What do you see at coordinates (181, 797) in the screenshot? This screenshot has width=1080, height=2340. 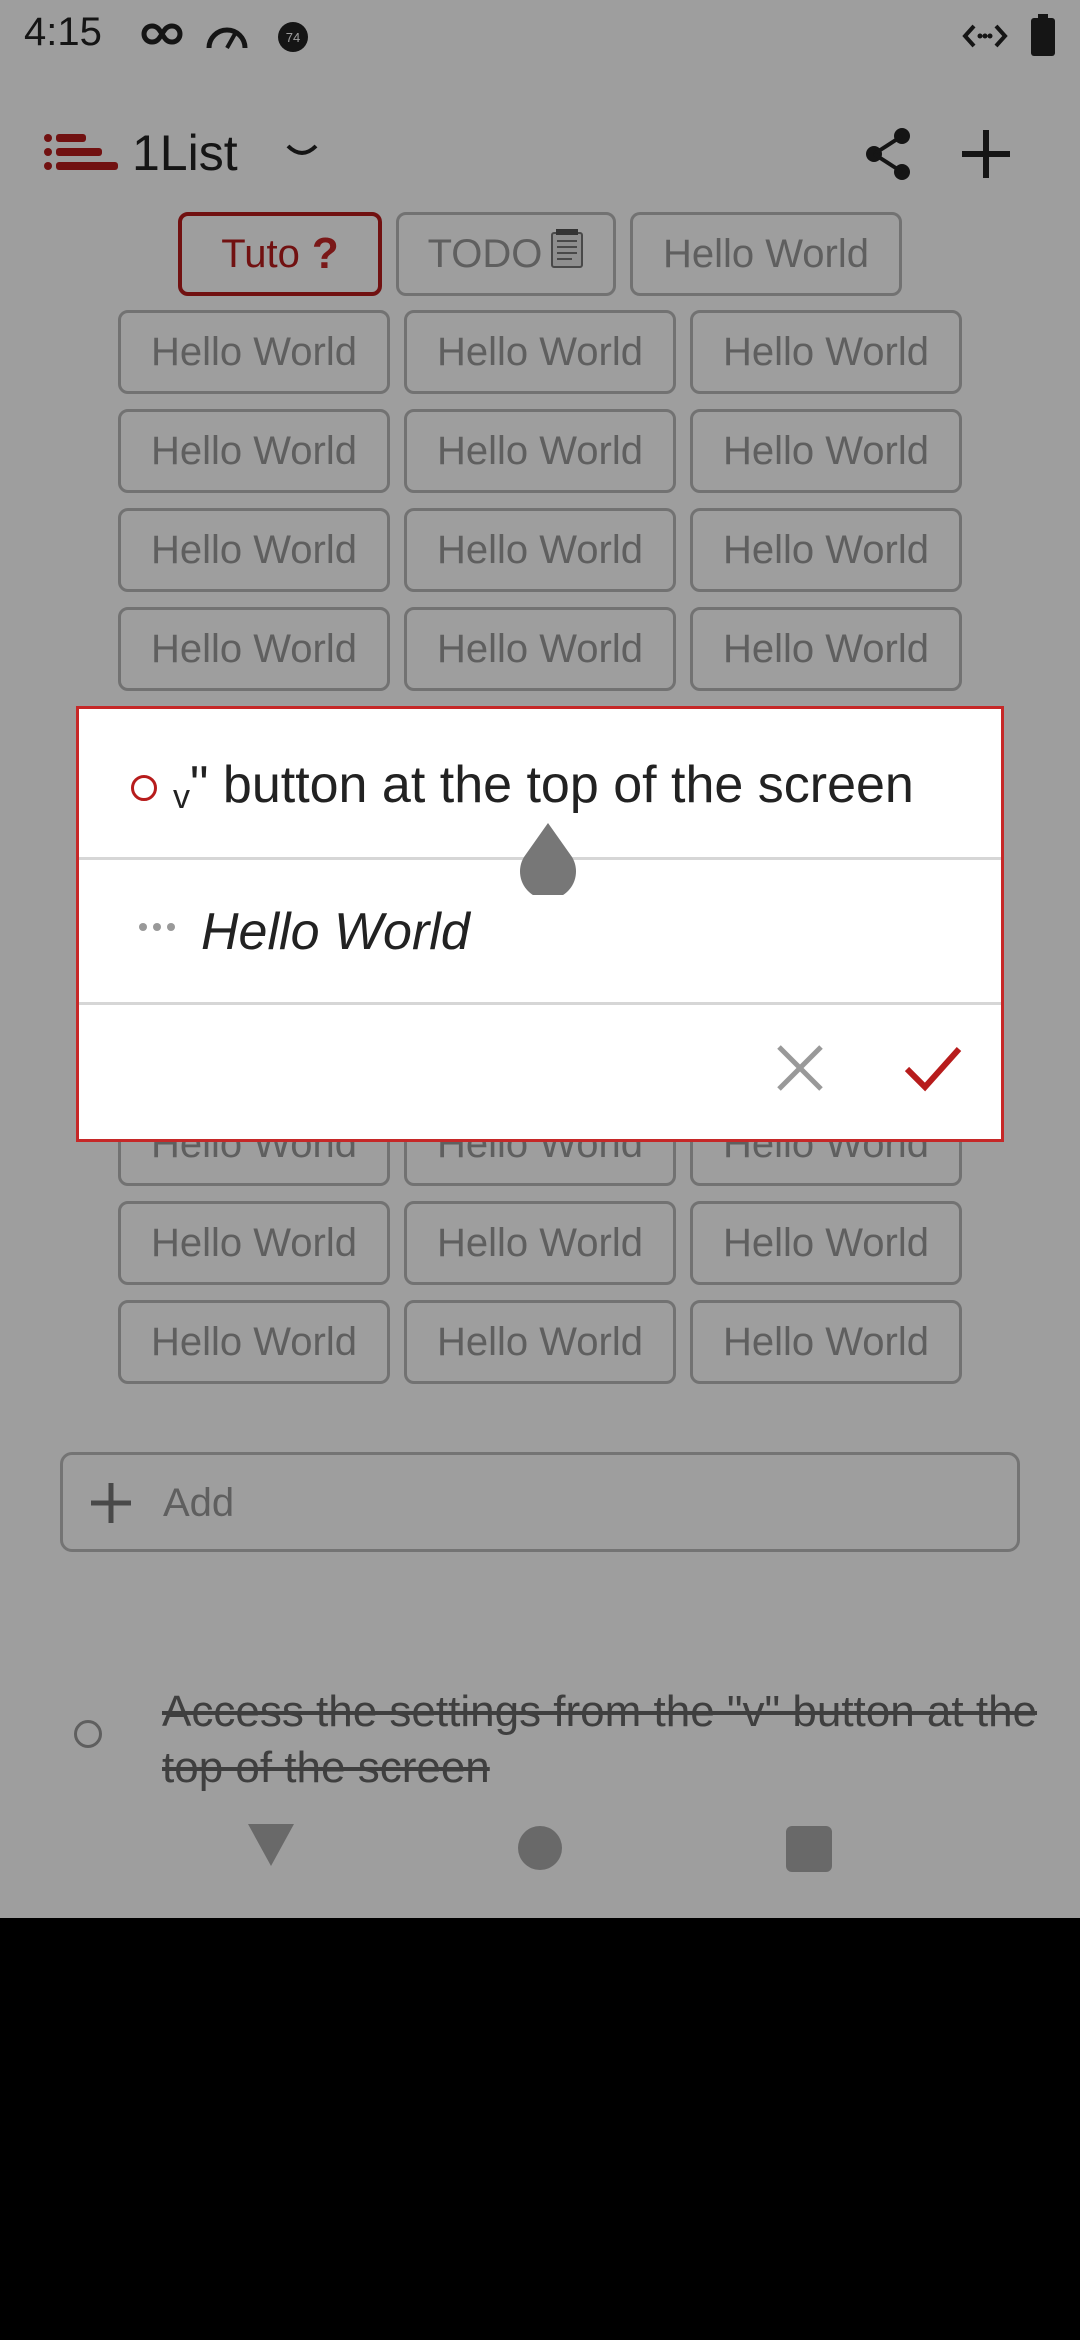 I see `edit-text-mark: v` at bounding box center [181, 797].